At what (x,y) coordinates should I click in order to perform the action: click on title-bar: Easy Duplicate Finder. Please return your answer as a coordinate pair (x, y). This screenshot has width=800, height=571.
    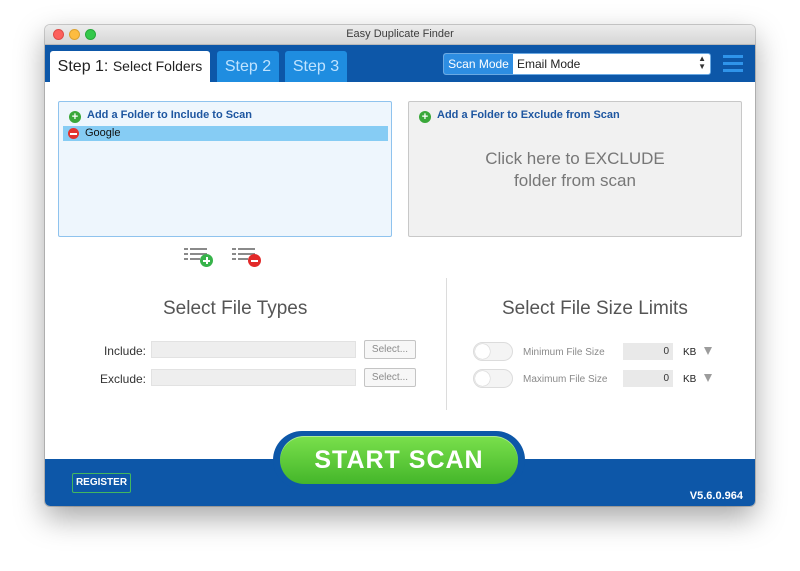
    Looking at the image, I should click on (400, 35).